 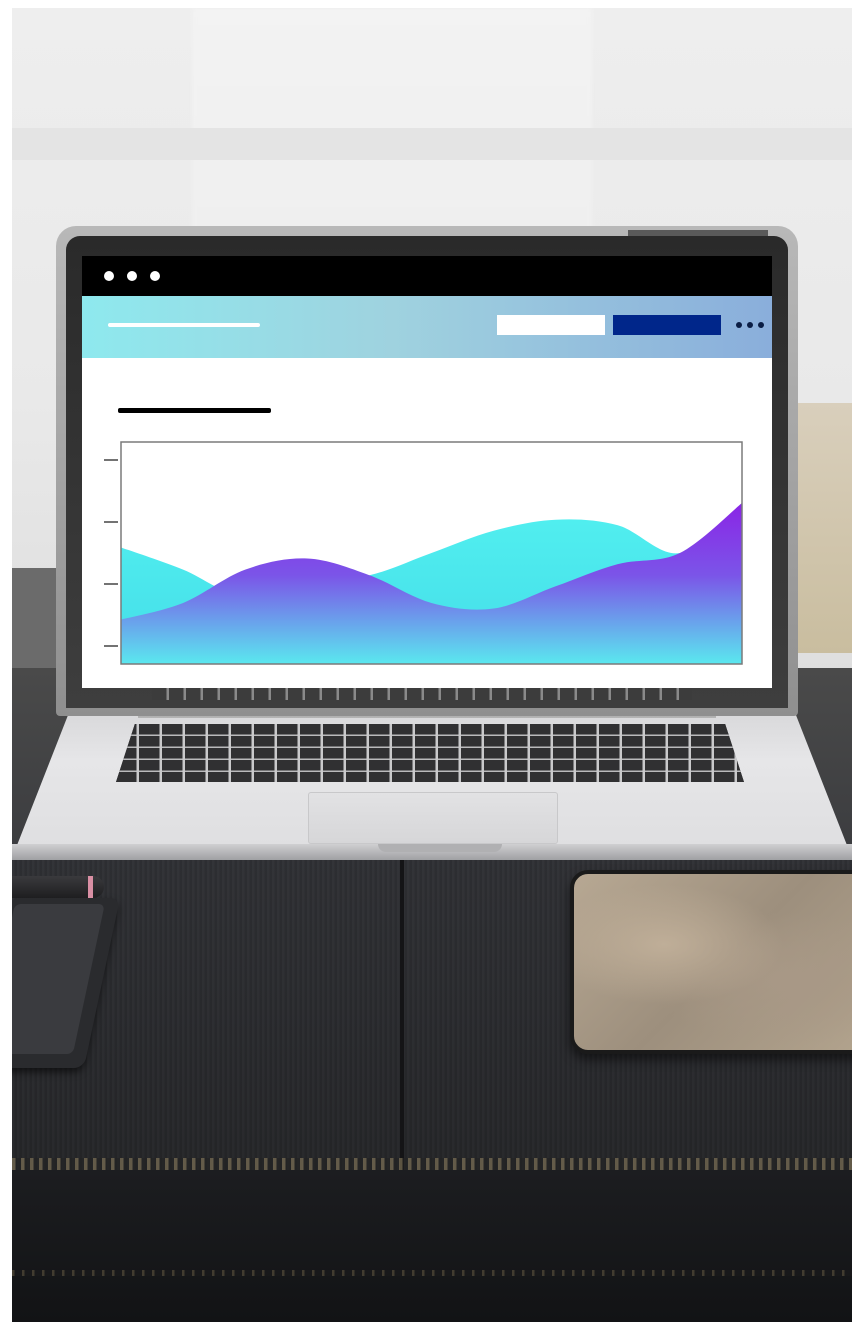 I want to click on laptop-front-notch, so click(x=440, y=848).